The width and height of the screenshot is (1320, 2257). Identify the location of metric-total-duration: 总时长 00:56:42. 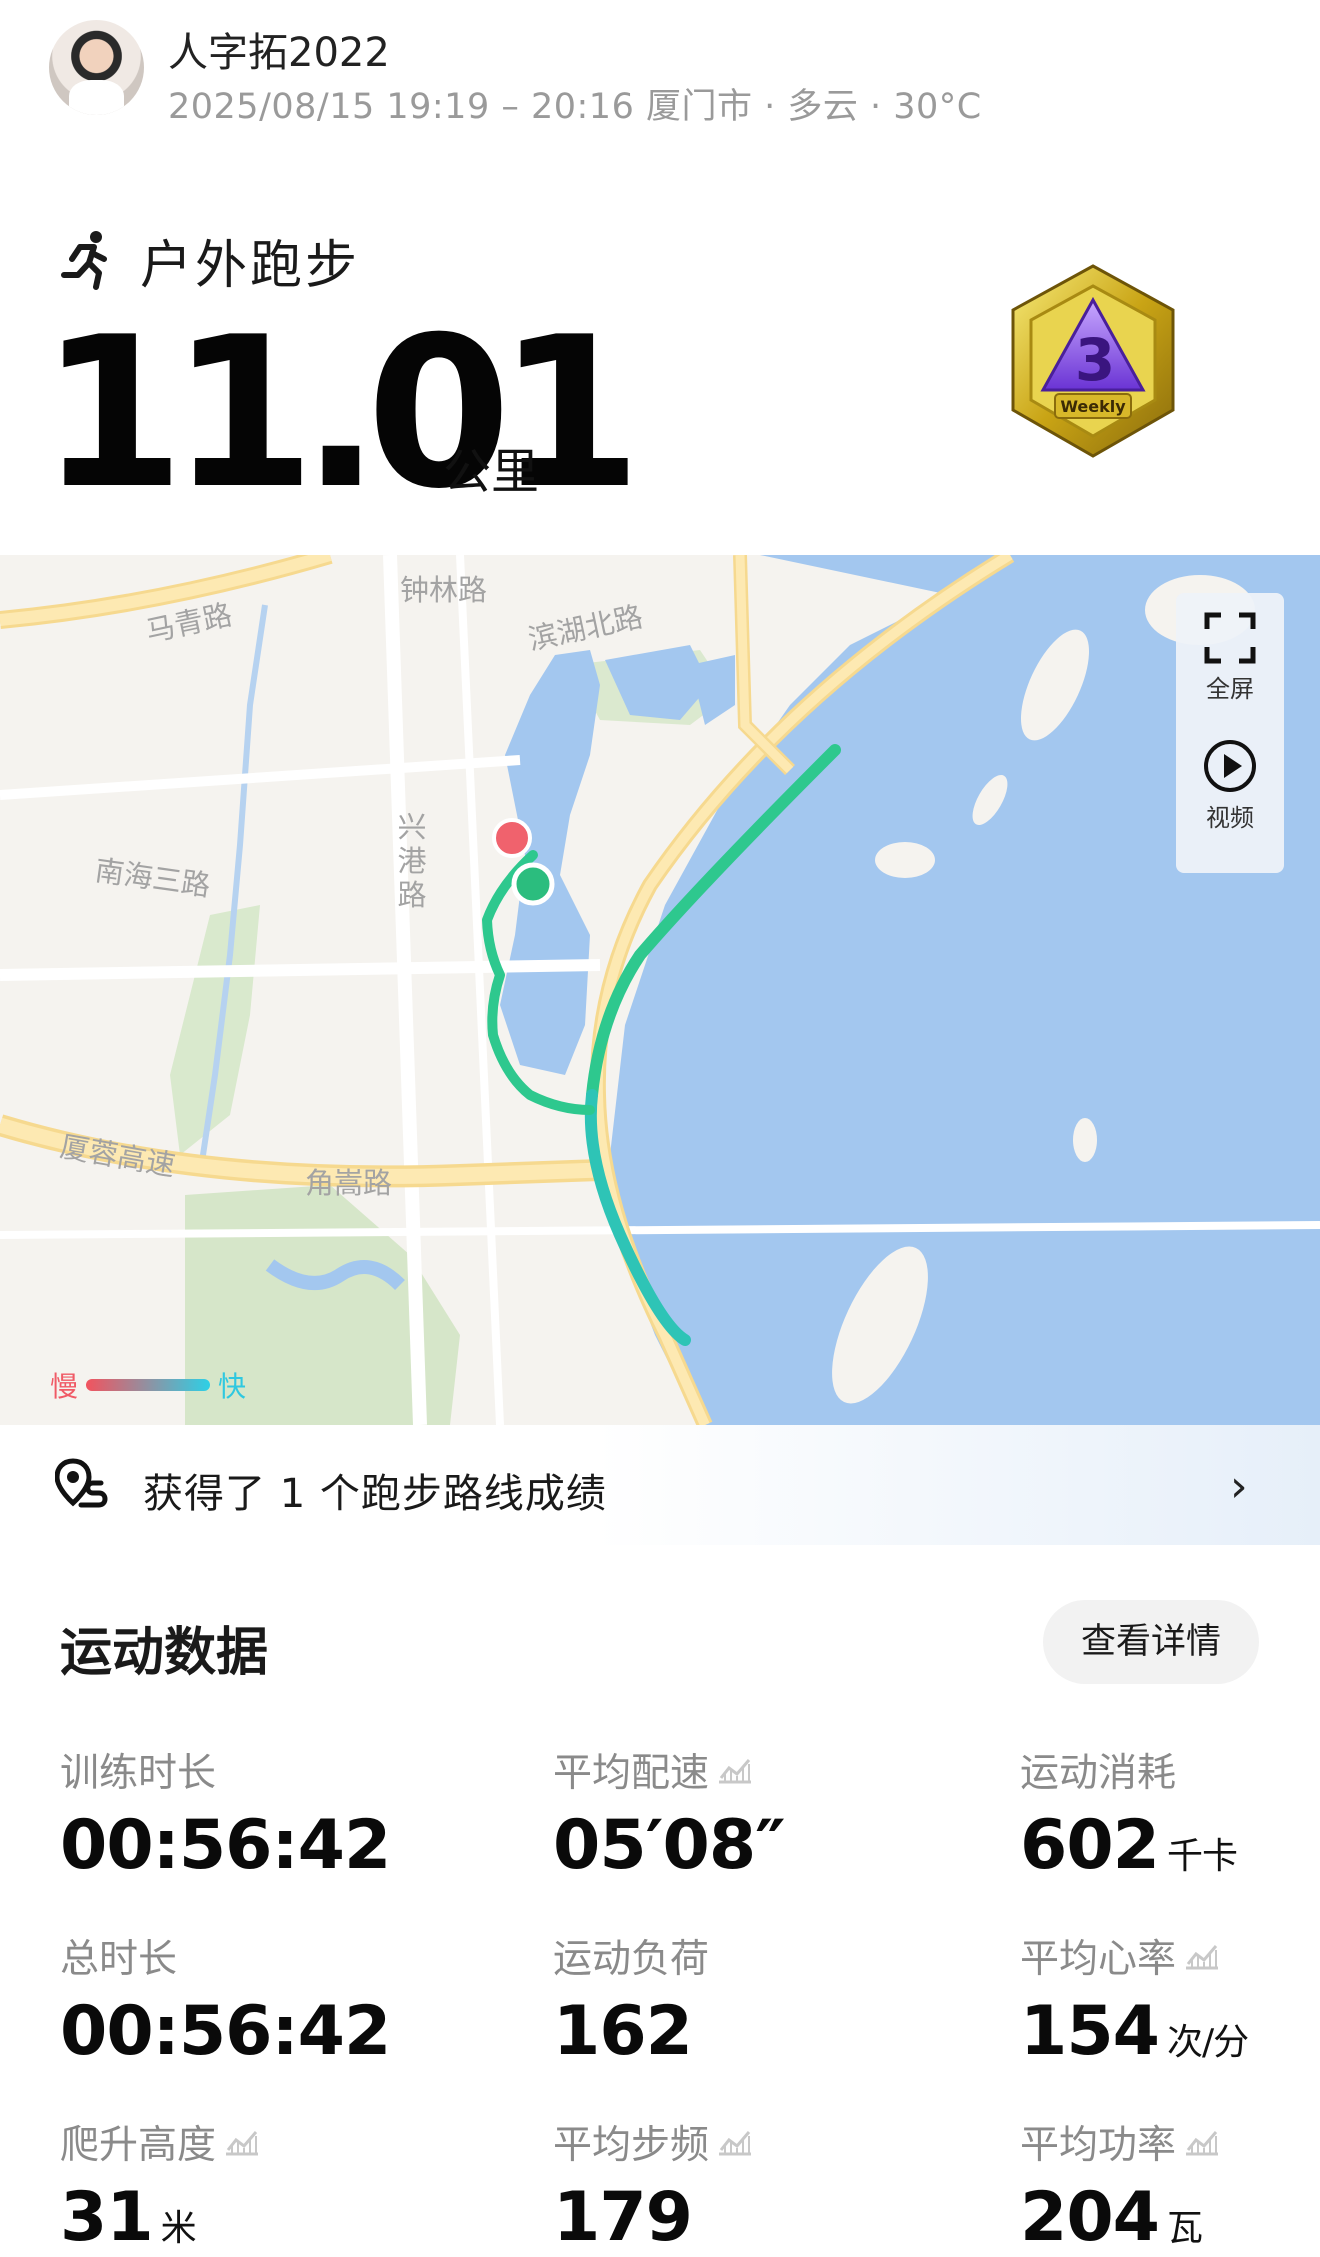
(225, 1999).